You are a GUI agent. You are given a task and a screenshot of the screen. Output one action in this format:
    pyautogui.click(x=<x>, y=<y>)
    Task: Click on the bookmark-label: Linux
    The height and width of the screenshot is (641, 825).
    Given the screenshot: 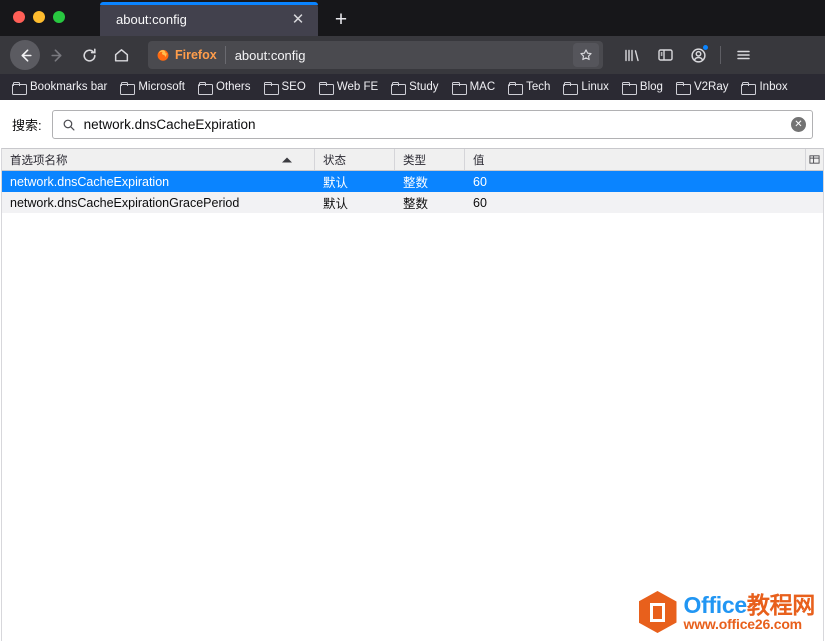 What is the action you would take?
    pyautogui.click(x=595, y=87)
    